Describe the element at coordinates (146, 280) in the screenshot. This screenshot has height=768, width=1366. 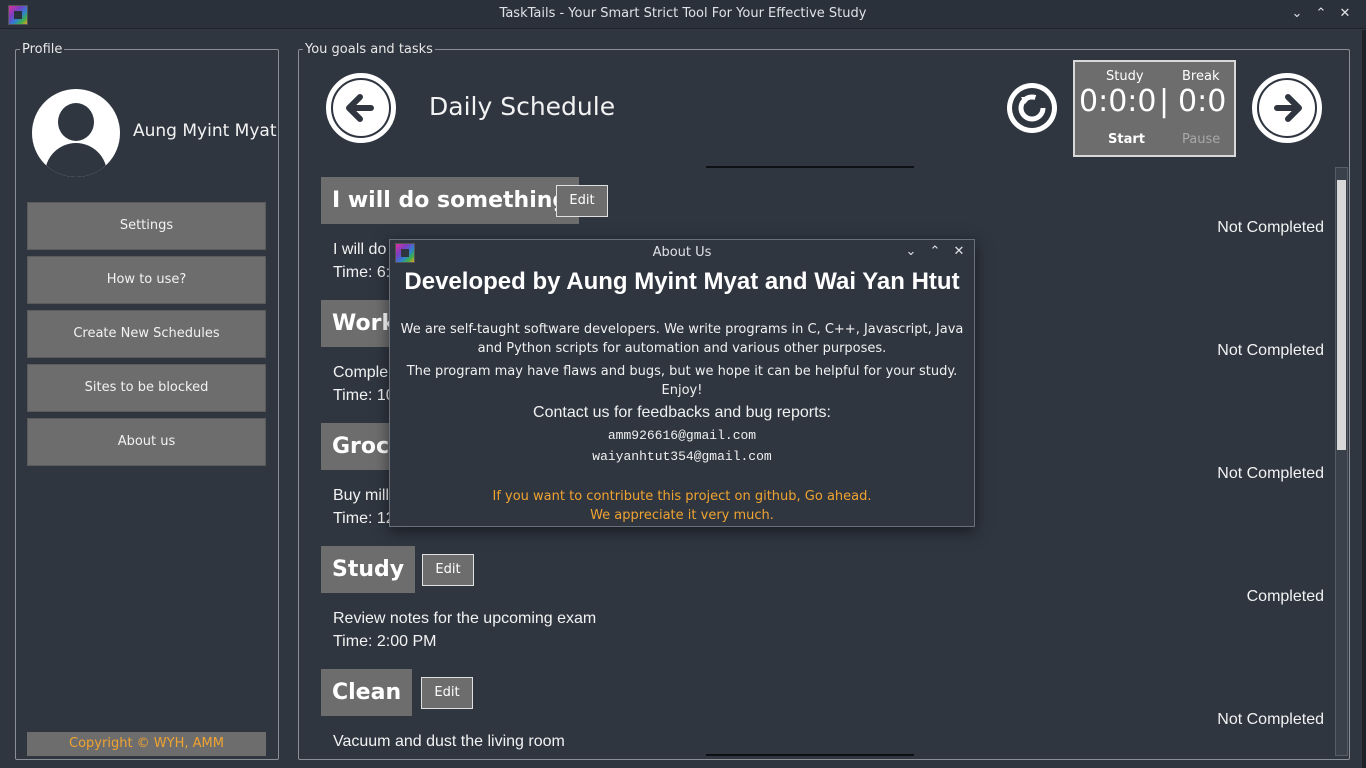
I see `how-to-use-button: How to use?` at that location.